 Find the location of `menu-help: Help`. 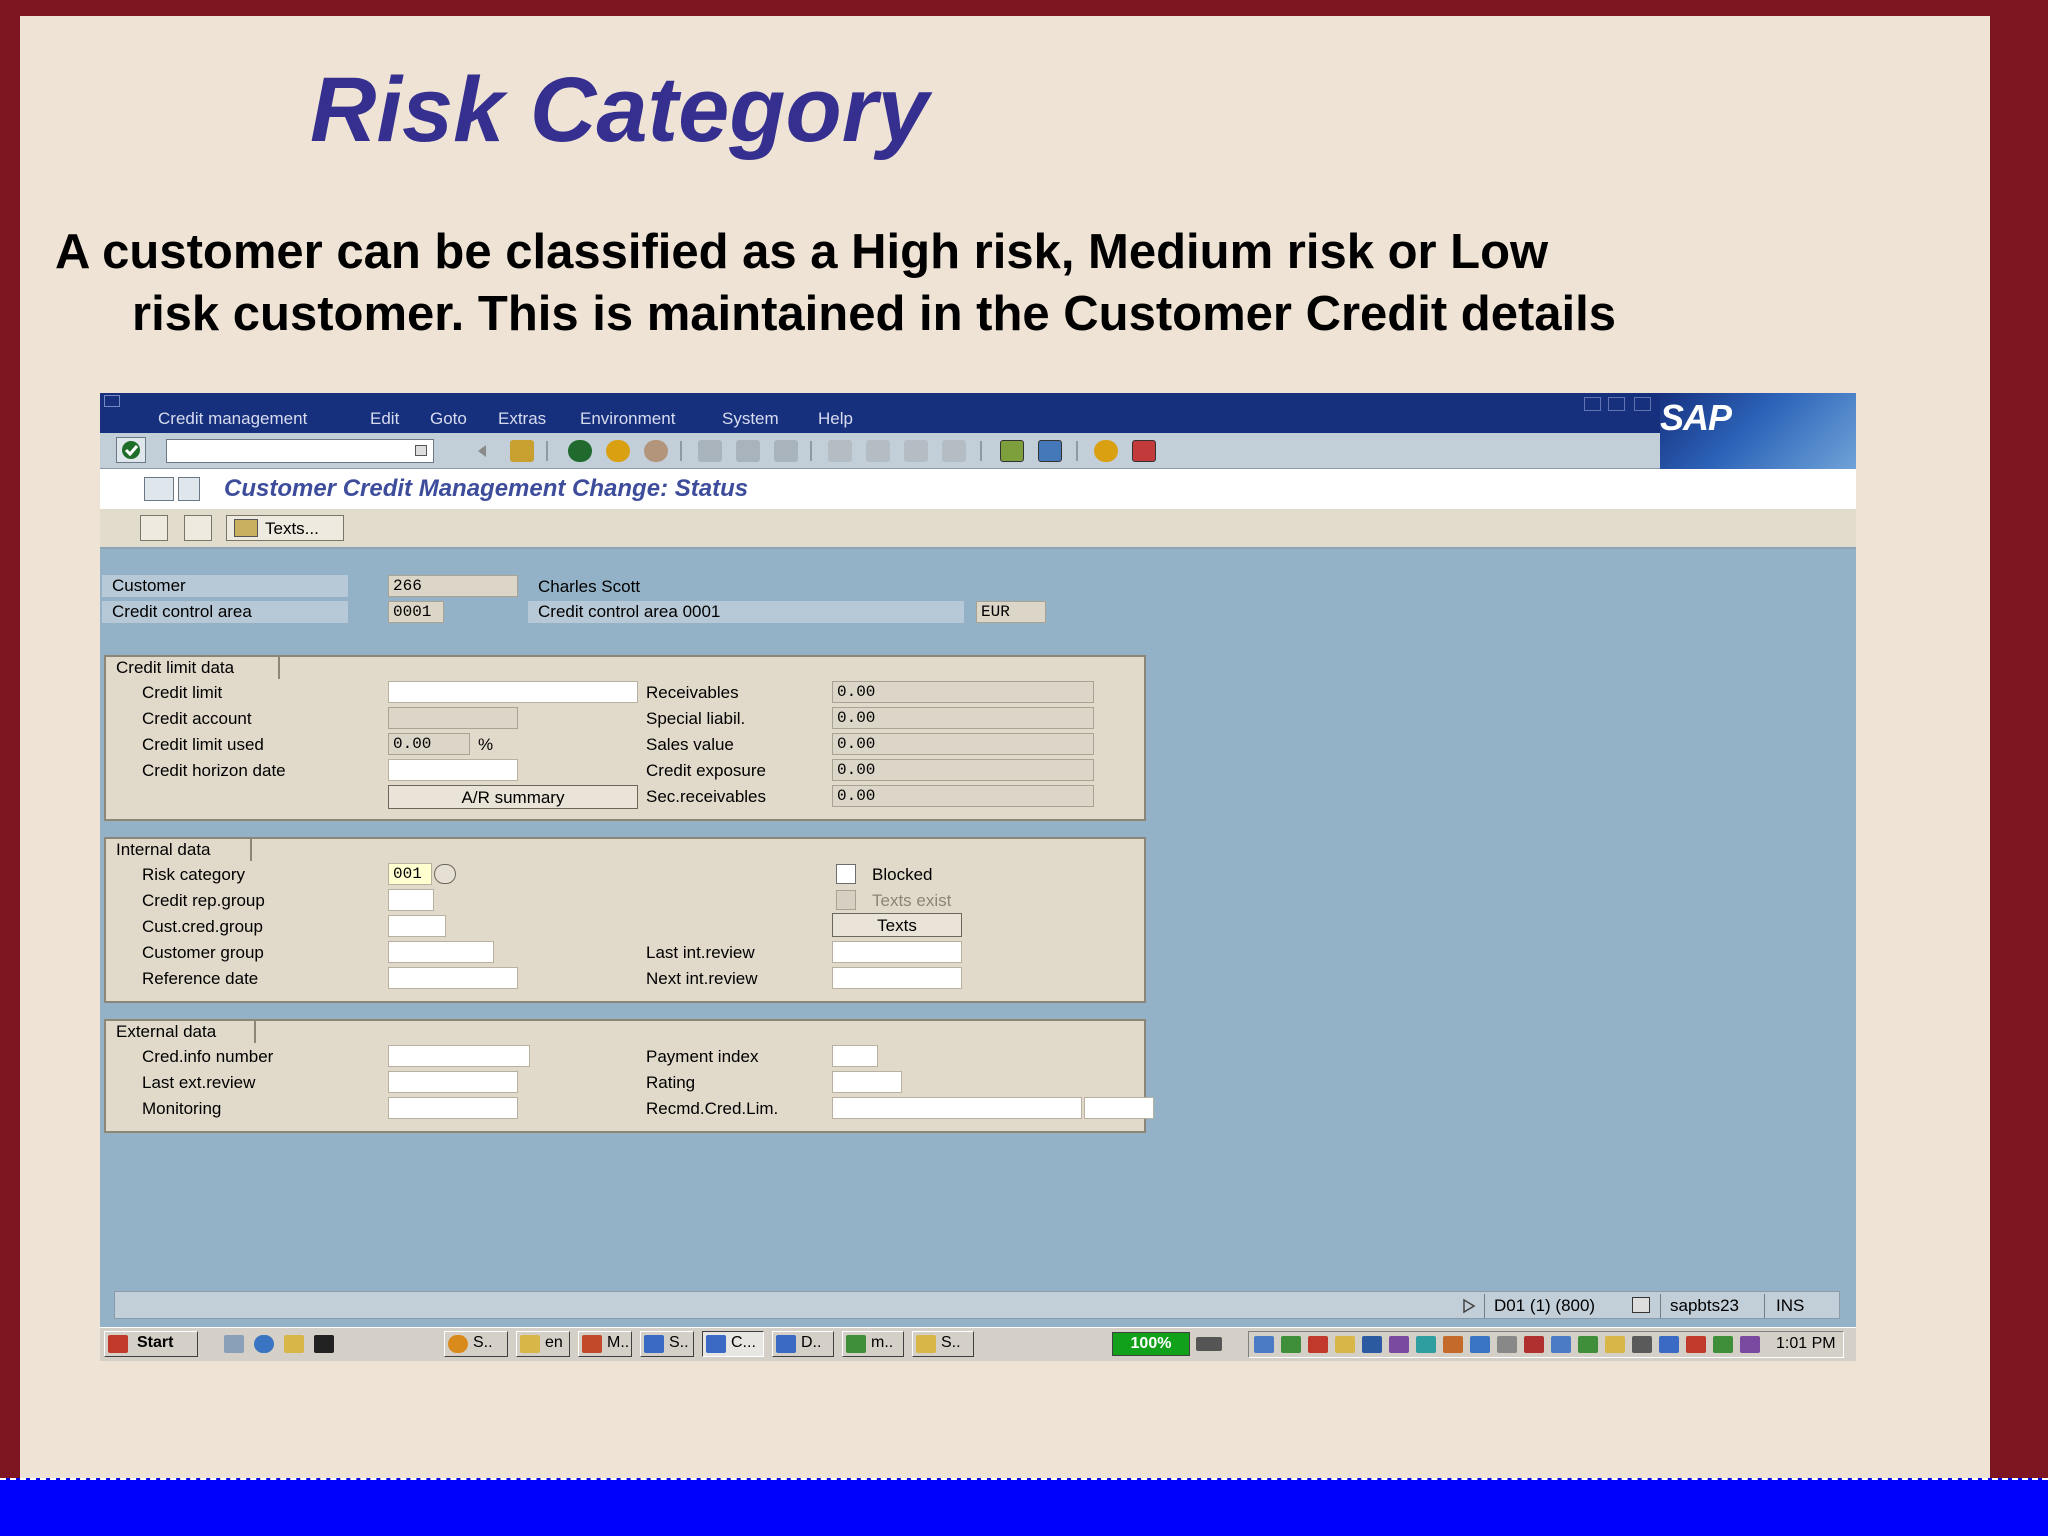

menu-help: Help is located at coordinates (835, 419).